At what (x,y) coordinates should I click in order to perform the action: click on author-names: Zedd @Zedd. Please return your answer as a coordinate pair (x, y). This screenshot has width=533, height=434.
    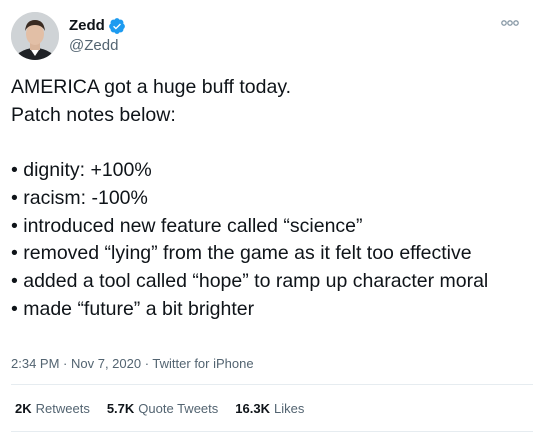
    Looking at the image, I should click on (97, 36).